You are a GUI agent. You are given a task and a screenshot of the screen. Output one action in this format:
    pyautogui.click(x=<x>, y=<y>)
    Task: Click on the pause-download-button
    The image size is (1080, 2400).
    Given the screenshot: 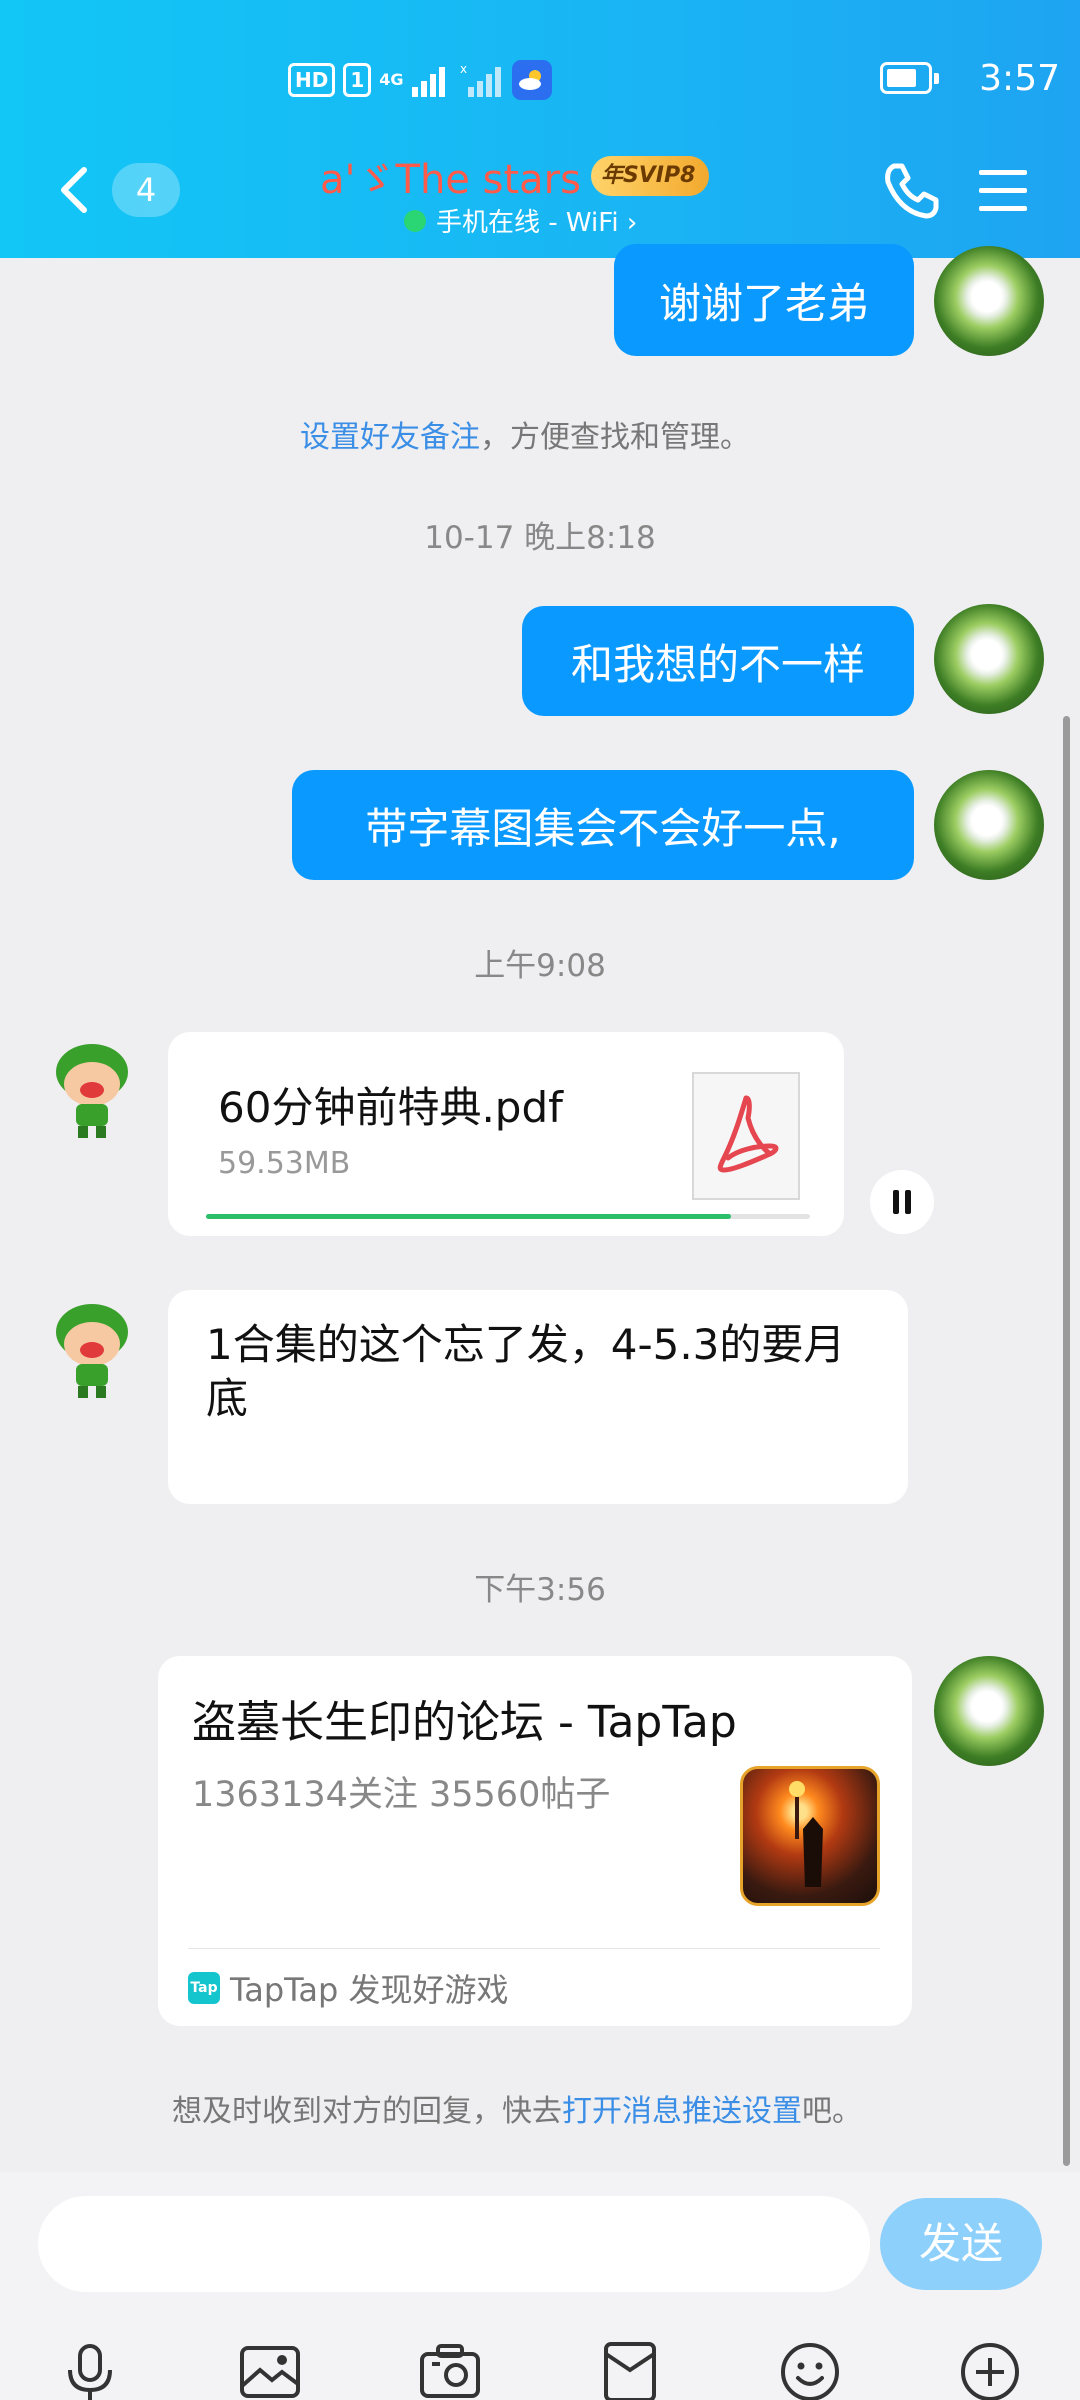 What is the action you would take?
    pyautogui.click(x=902, y=1202)
    